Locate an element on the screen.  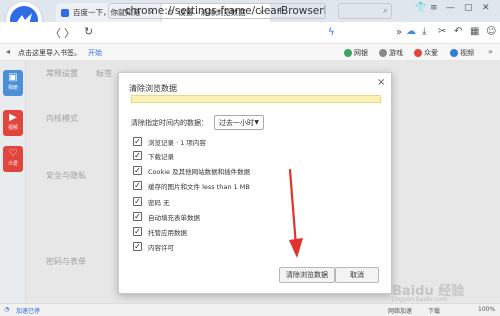
sidebar-toggle-icon: ◂ is located at coordinates (8, 51).